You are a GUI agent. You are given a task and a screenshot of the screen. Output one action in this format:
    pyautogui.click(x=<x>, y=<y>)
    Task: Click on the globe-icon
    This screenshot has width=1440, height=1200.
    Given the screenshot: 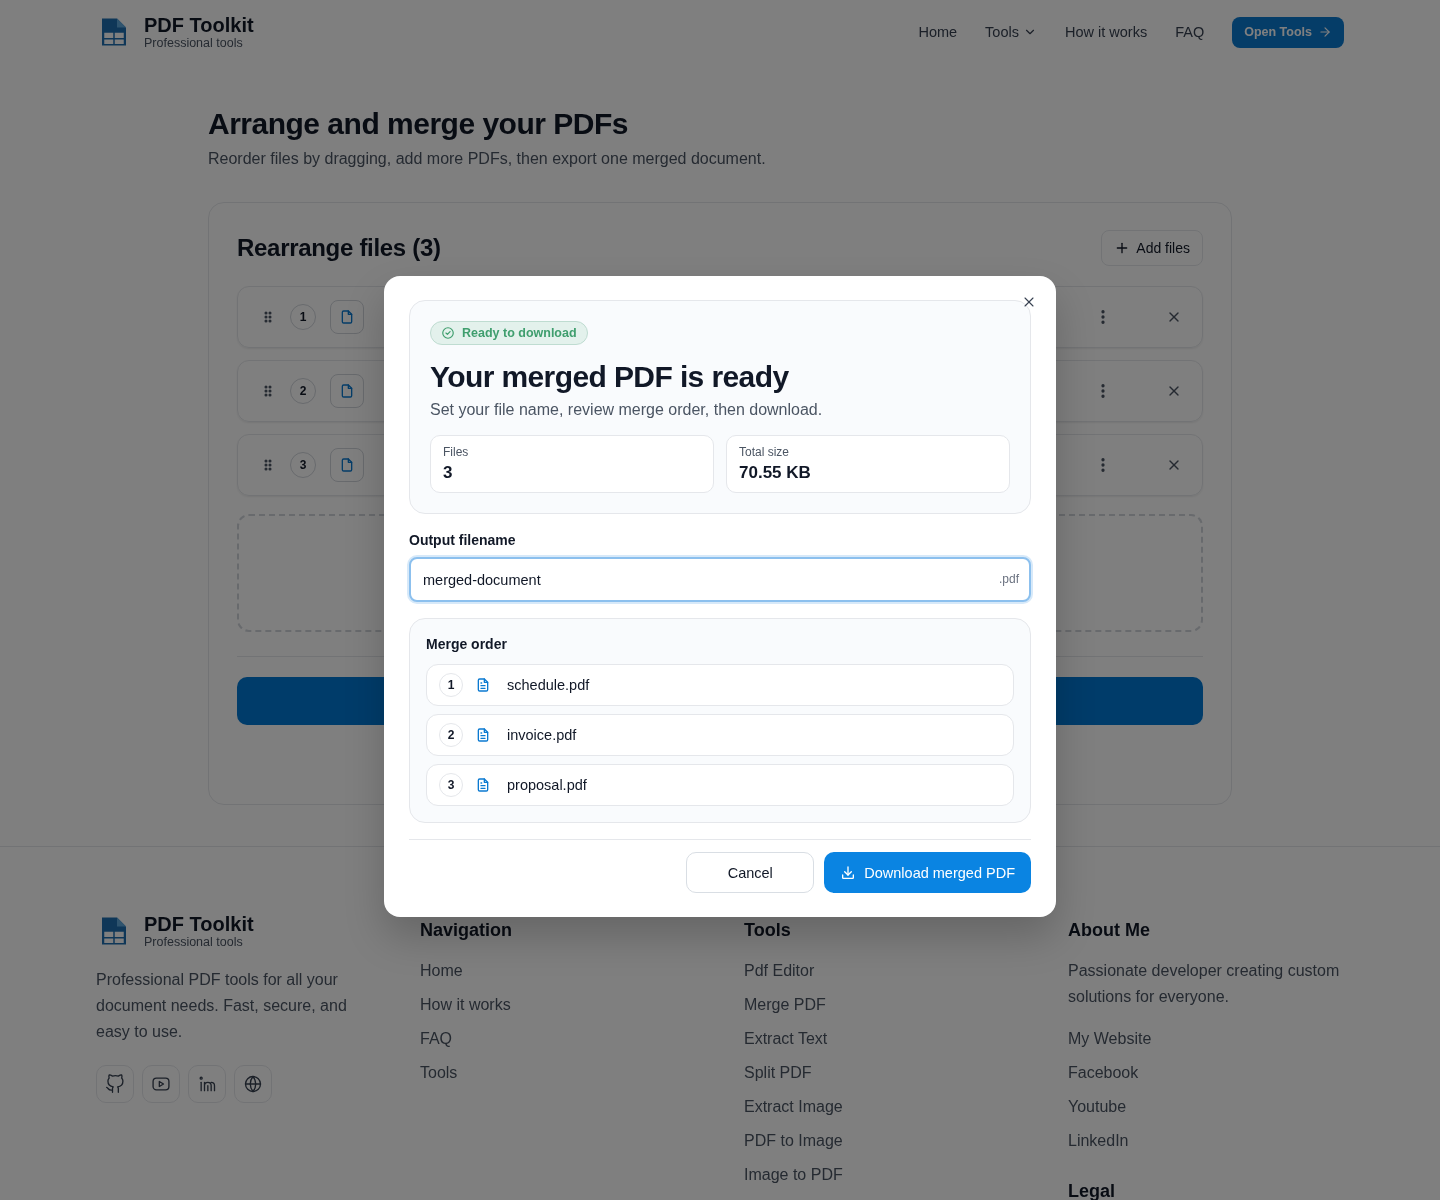 What is the action you would take?
    pyautogui.click(x=253, y=1084)
    